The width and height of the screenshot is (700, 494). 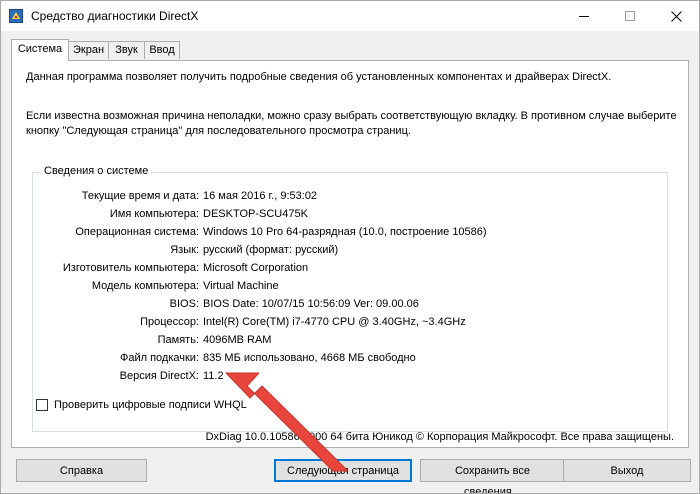 I want to click on info-value: Virtual Machine, so click(x=241, y=286).